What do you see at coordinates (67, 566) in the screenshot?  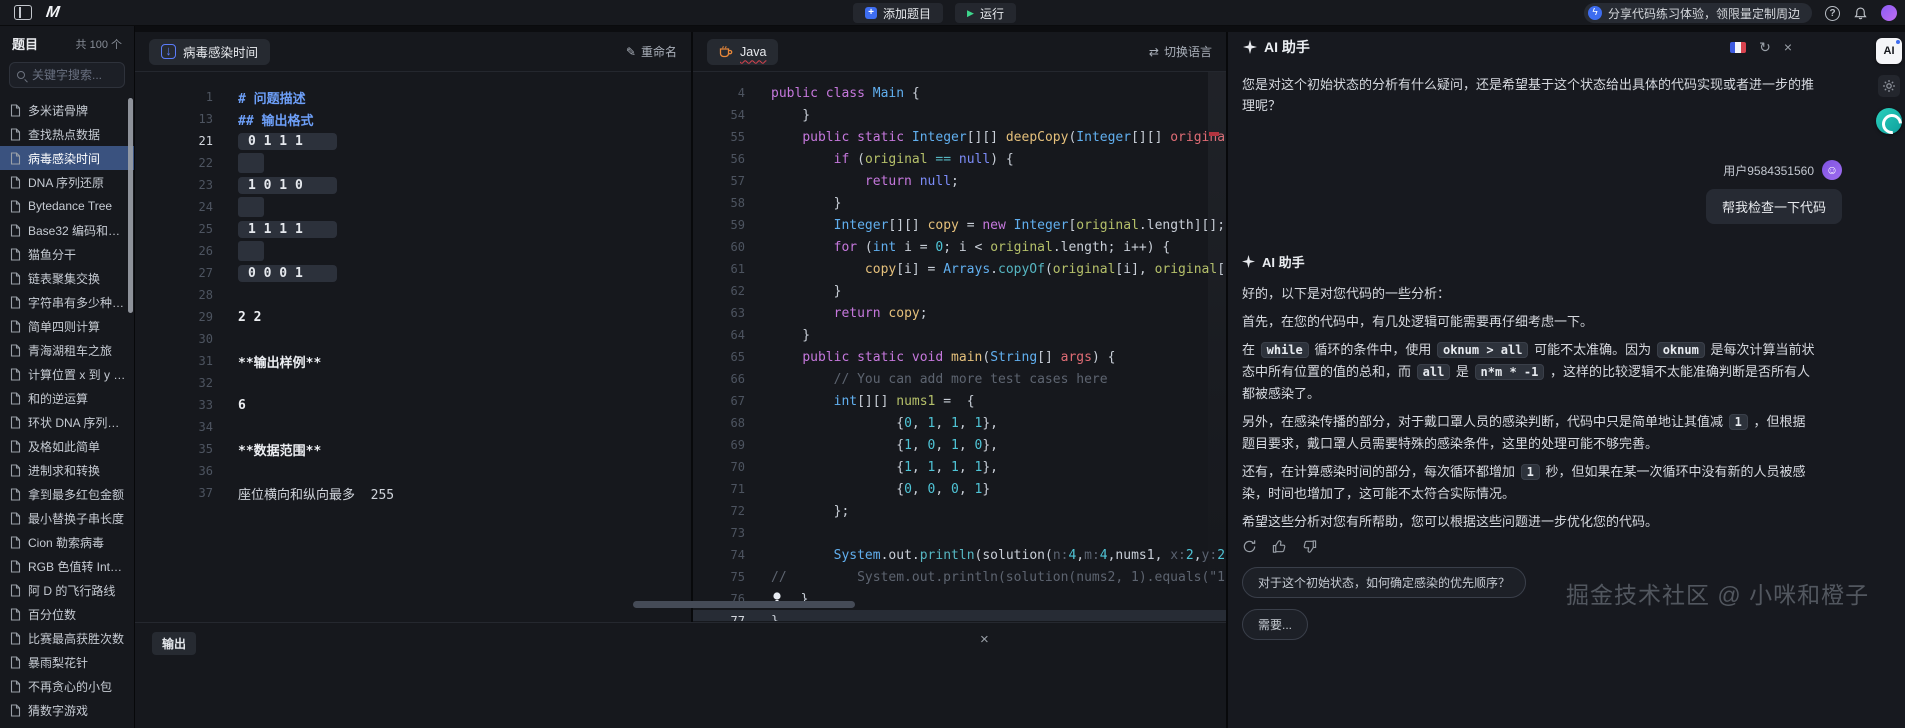 I see `sidebar-item: RGB 色值转 Integer` at bounding box center [67, 566].